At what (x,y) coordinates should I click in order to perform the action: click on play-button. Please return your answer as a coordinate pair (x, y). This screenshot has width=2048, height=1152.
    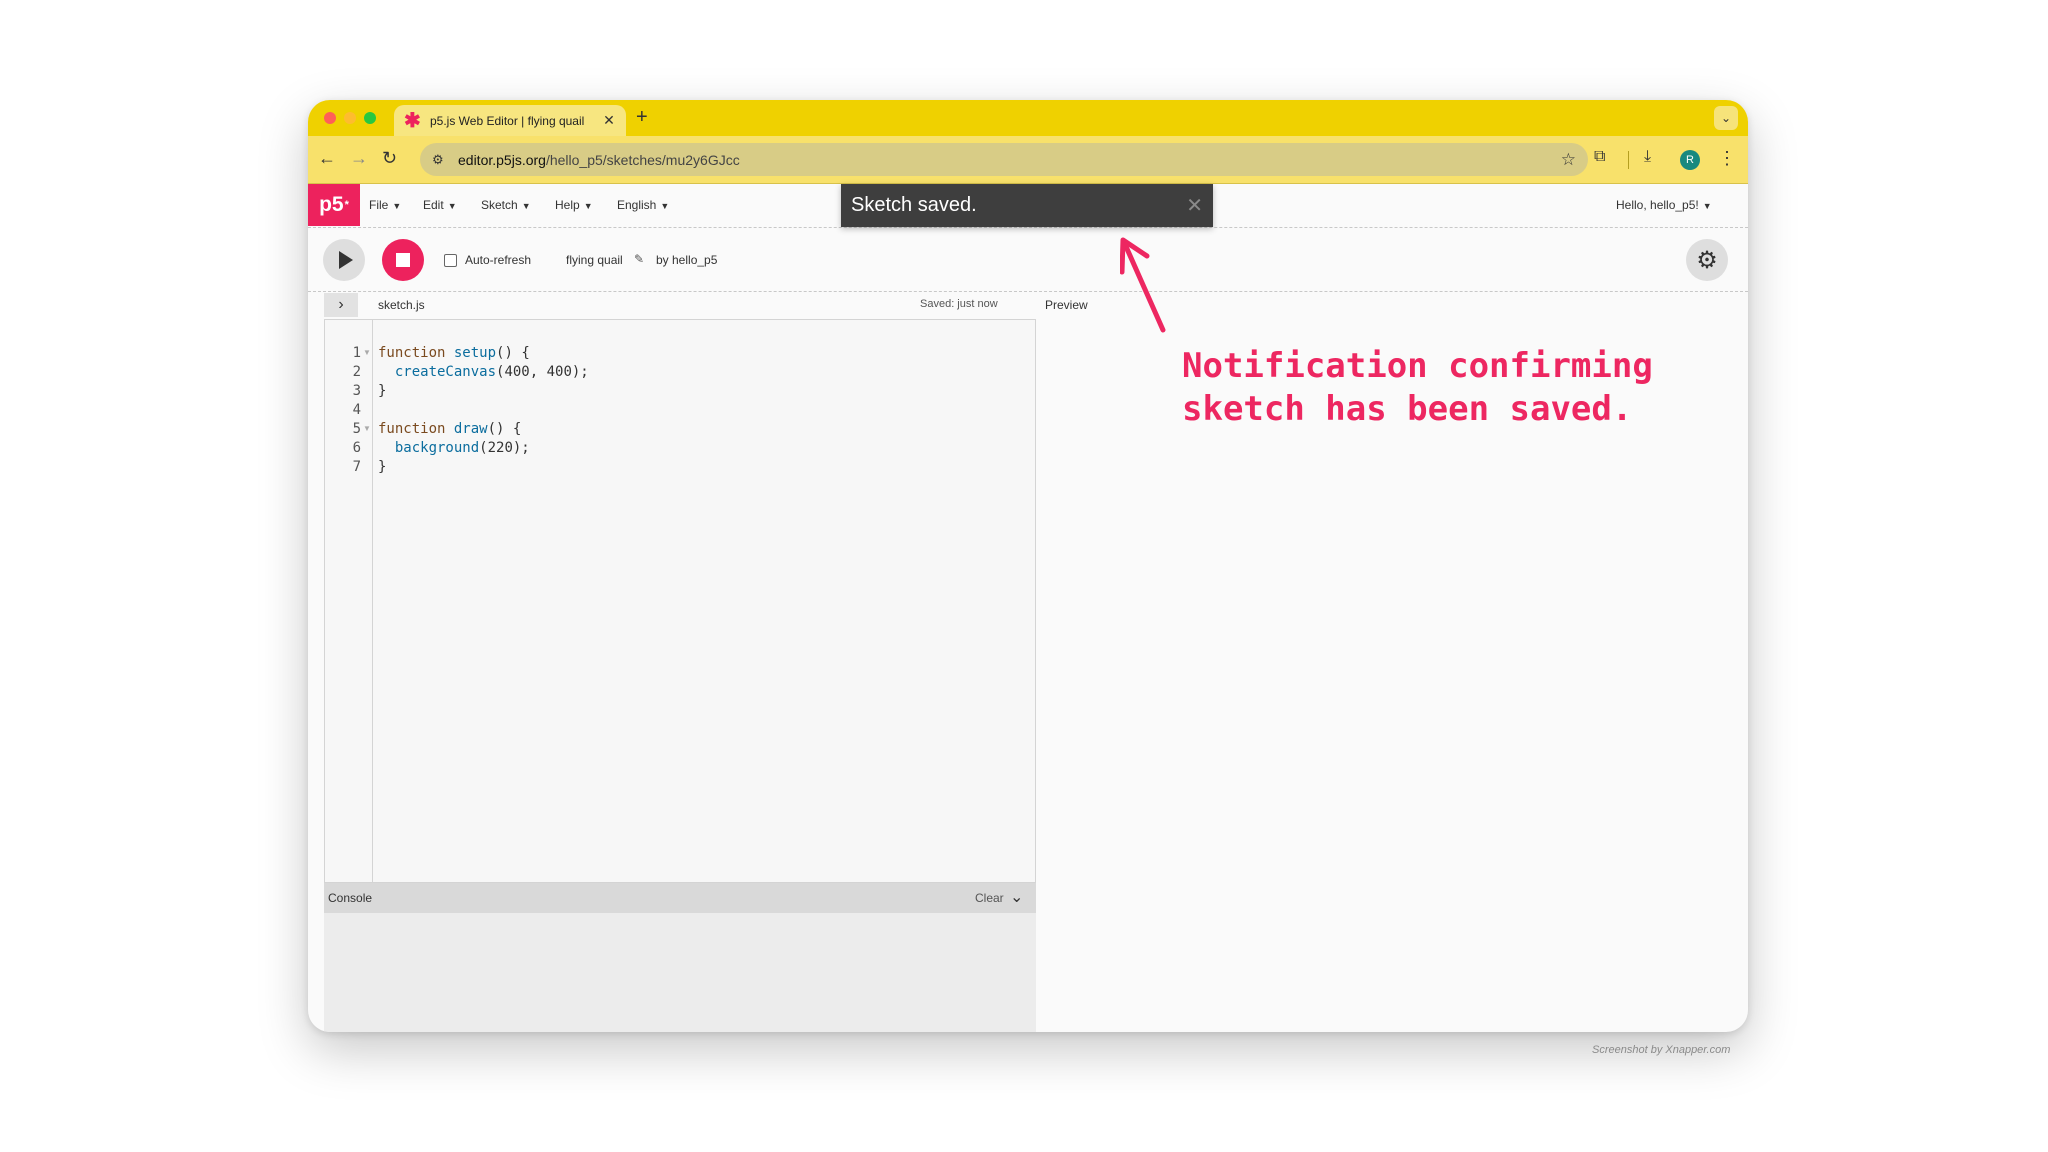
    Looking at the image, I should click on (344, 260).